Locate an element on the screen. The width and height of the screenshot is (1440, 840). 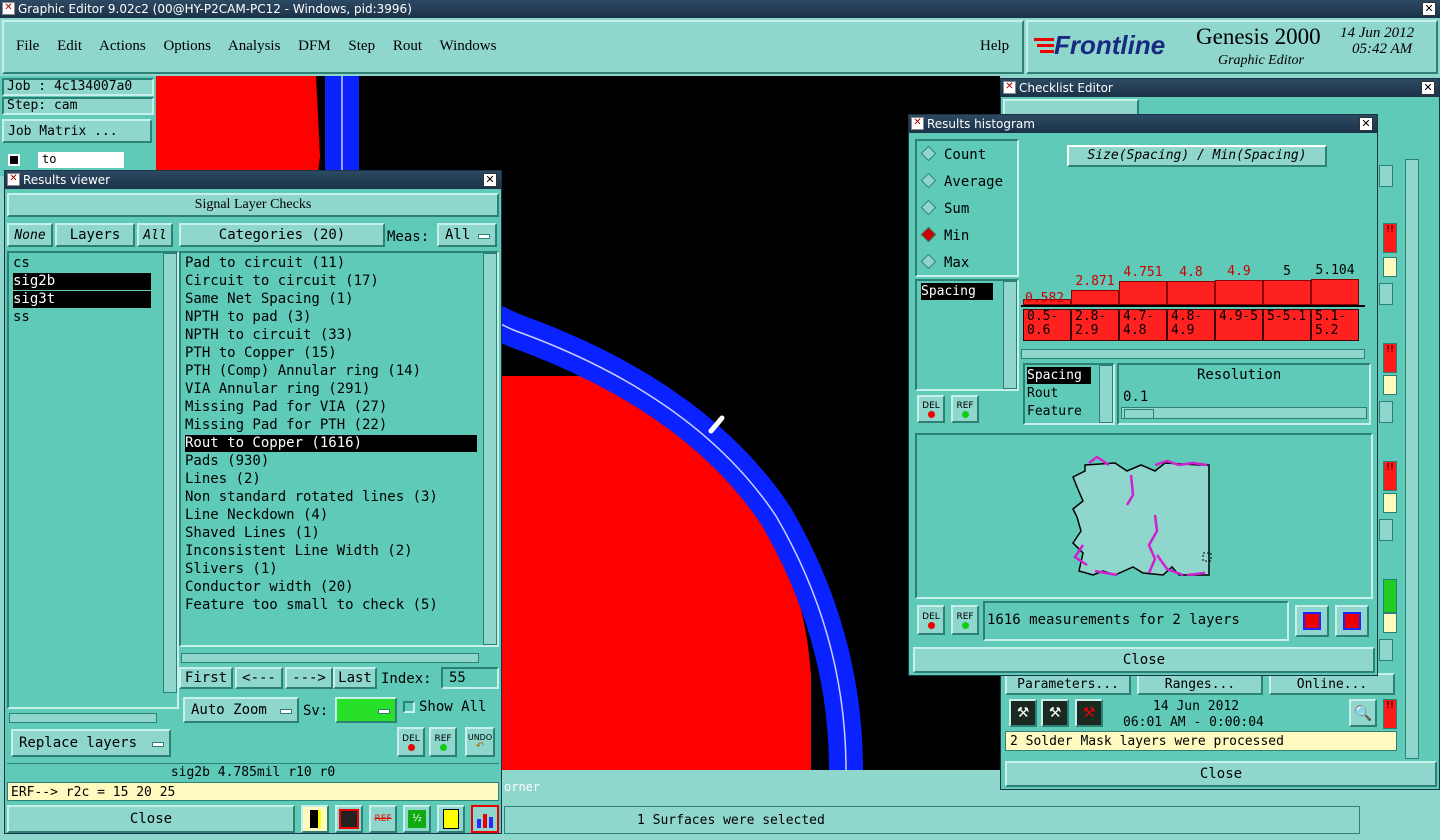
category-item: Line Neckdown (4) is located at coordinates (331, 515).